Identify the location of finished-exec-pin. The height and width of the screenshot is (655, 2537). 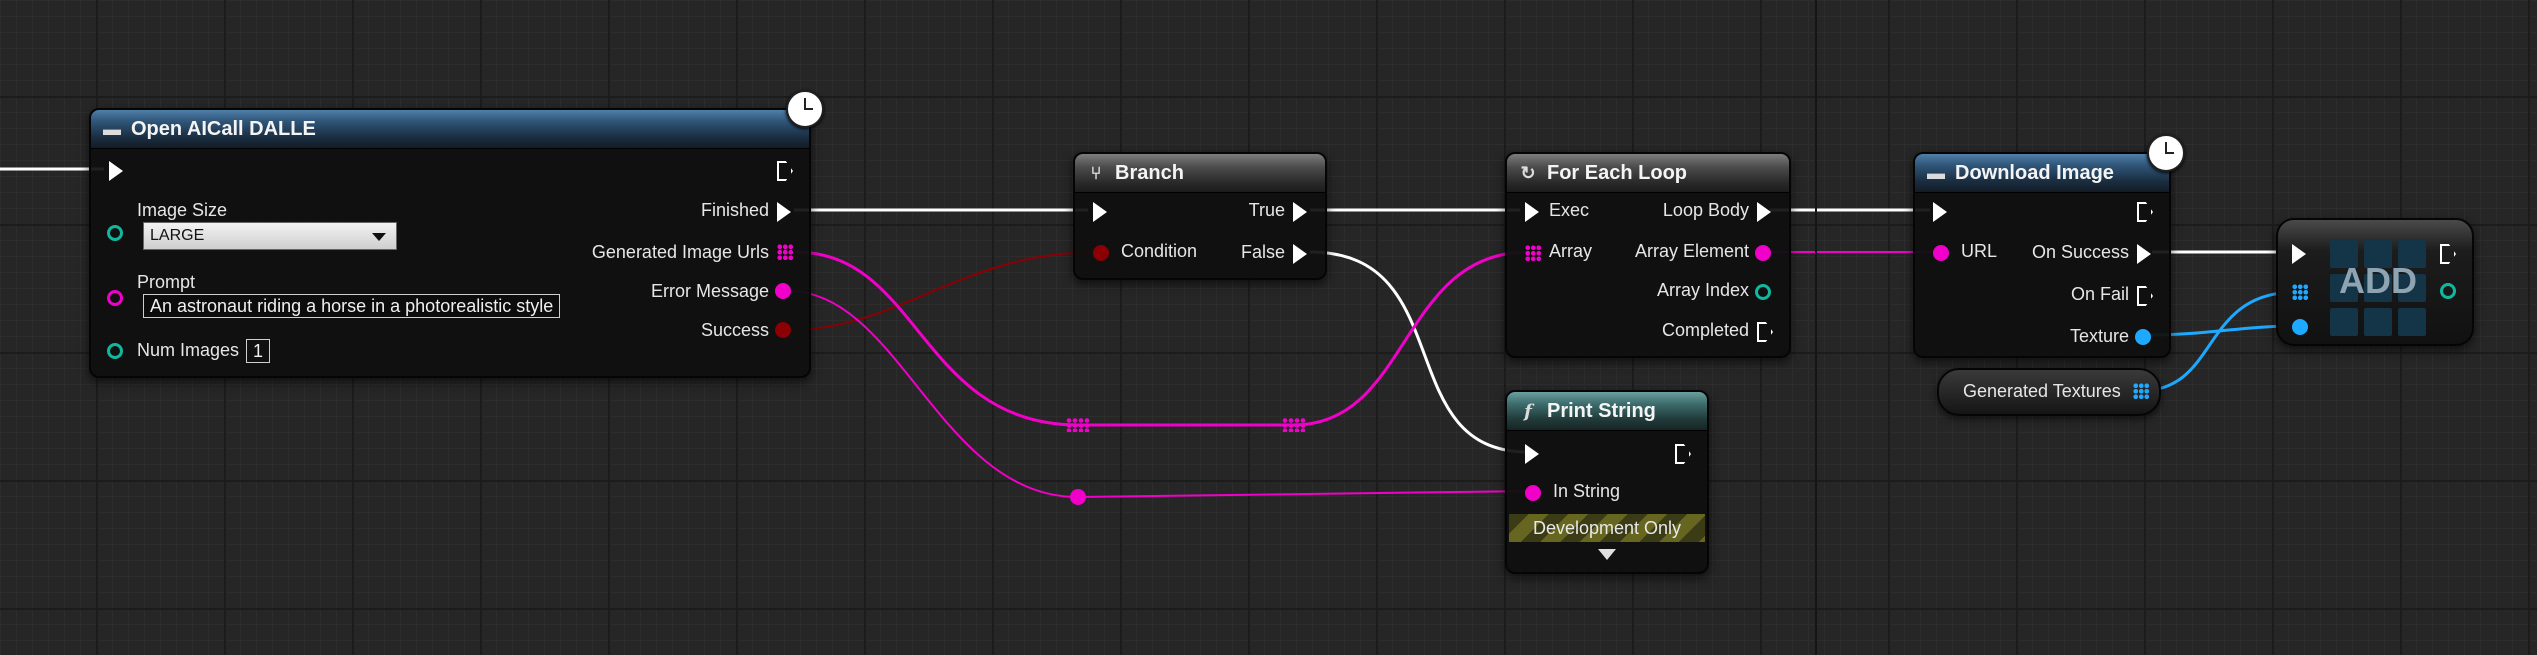
(784, 212).